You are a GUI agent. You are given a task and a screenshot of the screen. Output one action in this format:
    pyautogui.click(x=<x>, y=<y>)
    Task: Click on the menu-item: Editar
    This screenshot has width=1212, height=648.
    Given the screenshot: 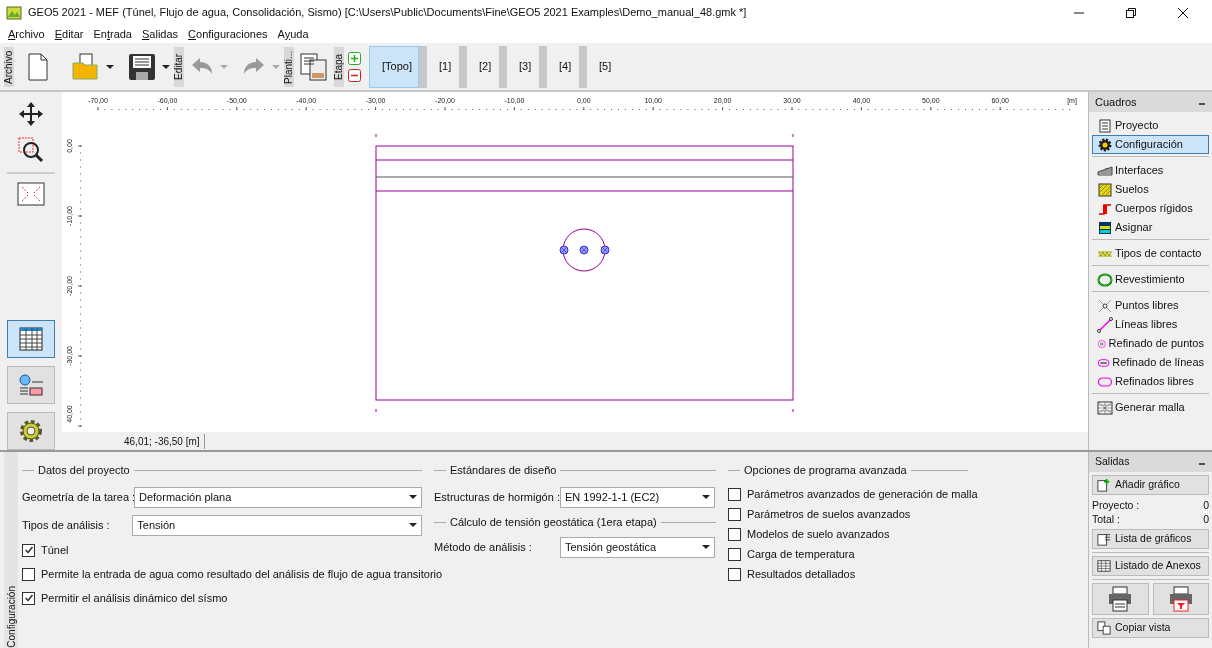 What is the action you would take?
    pyautogui.click(x=69, y=34)
    